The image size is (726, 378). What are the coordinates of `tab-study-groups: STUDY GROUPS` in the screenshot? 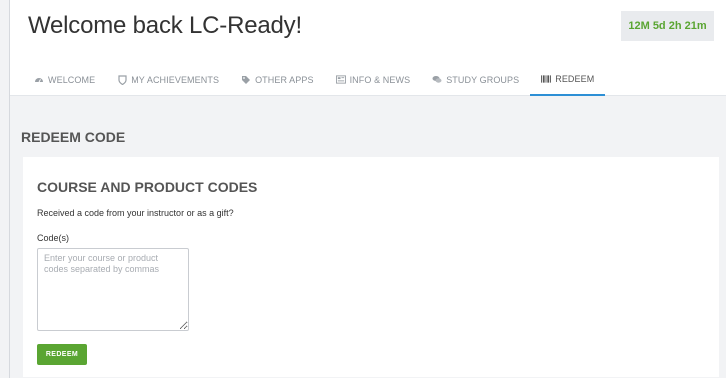 It's located at (475, 79).